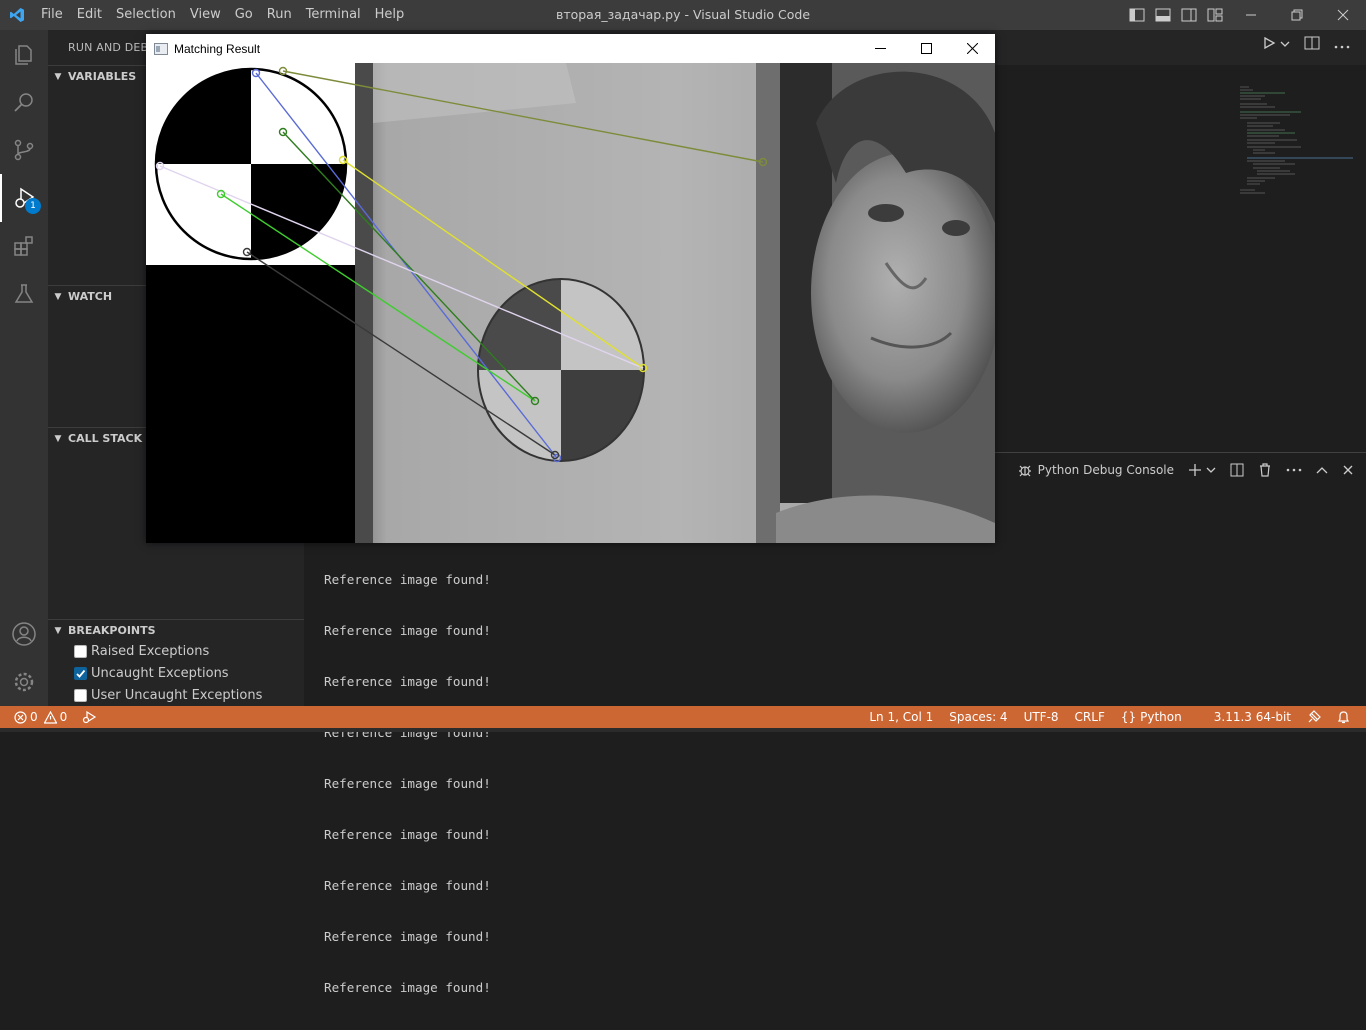 This screenshot has height=1030, width=1366. I want to click on trash-icon, so click(1265, 470).